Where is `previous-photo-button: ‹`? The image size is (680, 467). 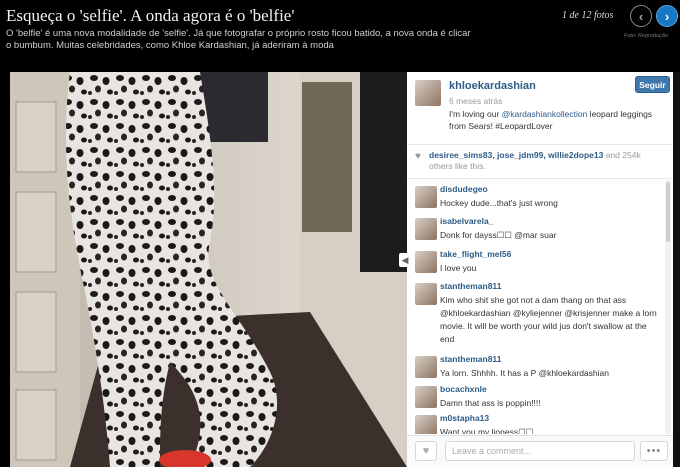
previous-photo-button: ‹ is located at coordinates (641, 16).